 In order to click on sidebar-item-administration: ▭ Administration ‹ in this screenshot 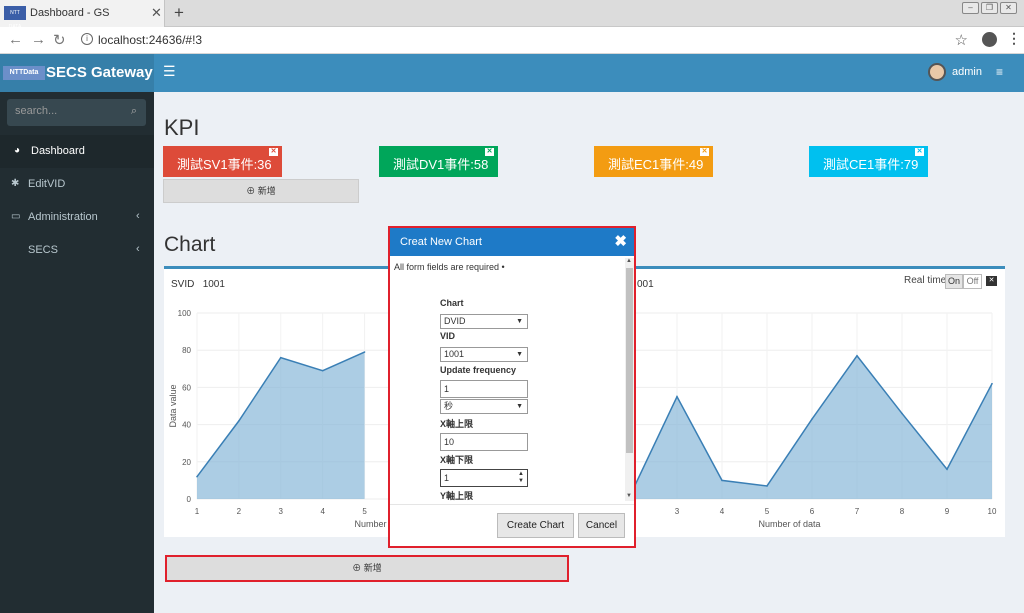, I will do `click(77, 217)`.